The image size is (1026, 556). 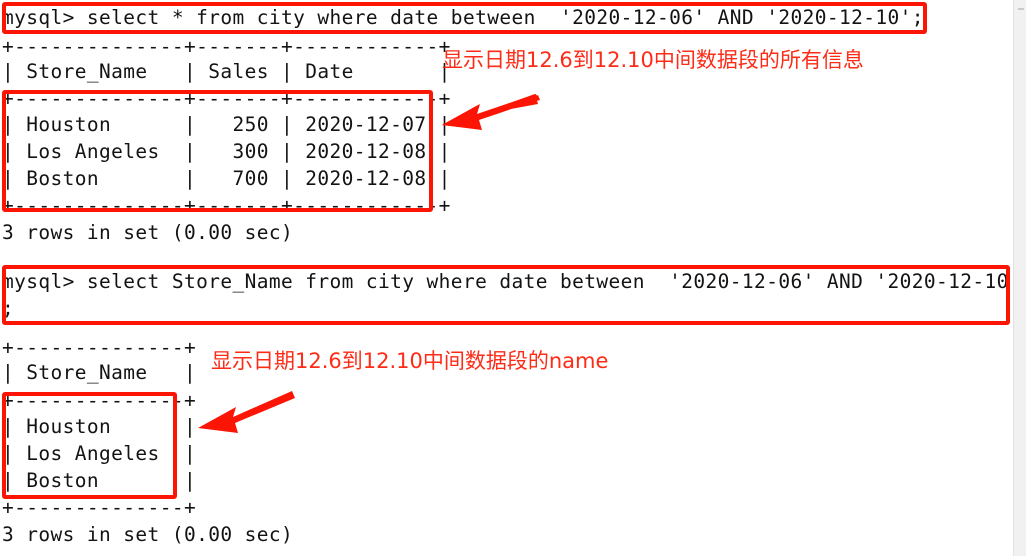 I want to click on gutter-tick-mark, so click(x=1021, y=9).